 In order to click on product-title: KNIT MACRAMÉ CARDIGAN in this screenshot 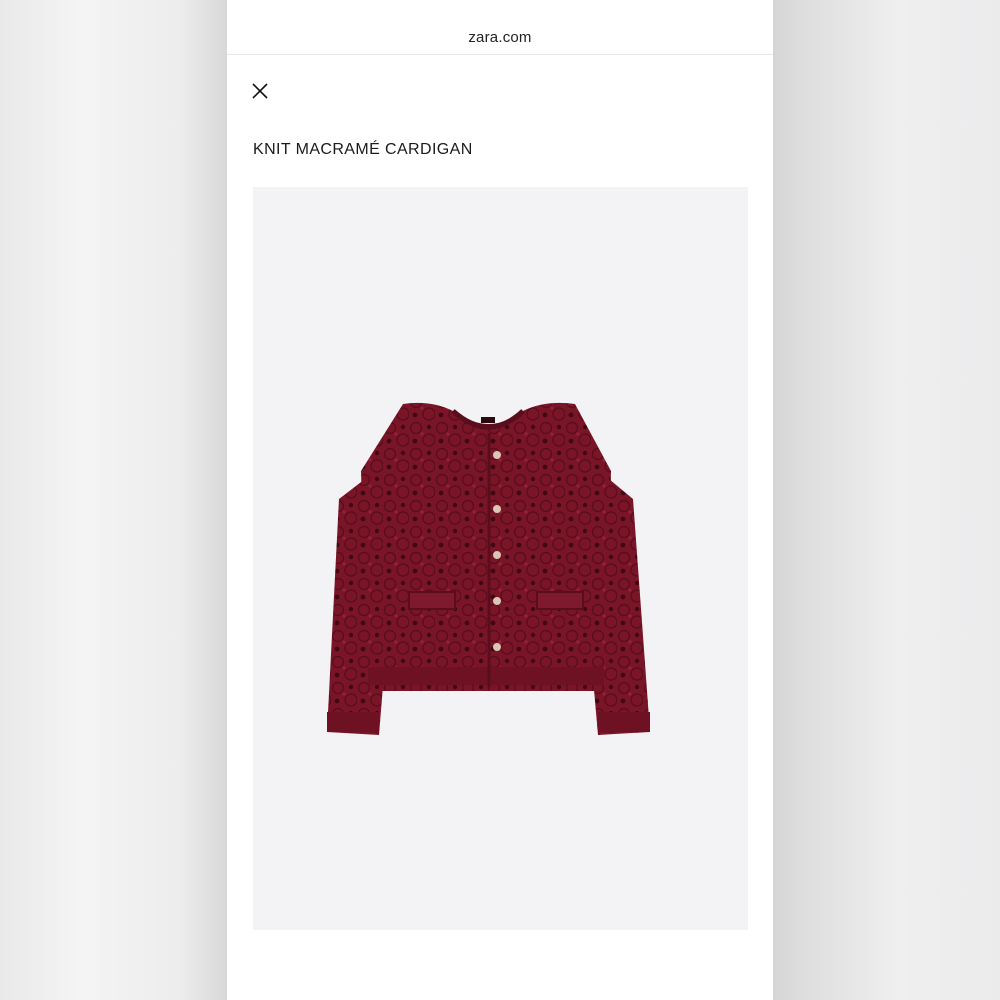, I will do `click(363, 149)`.